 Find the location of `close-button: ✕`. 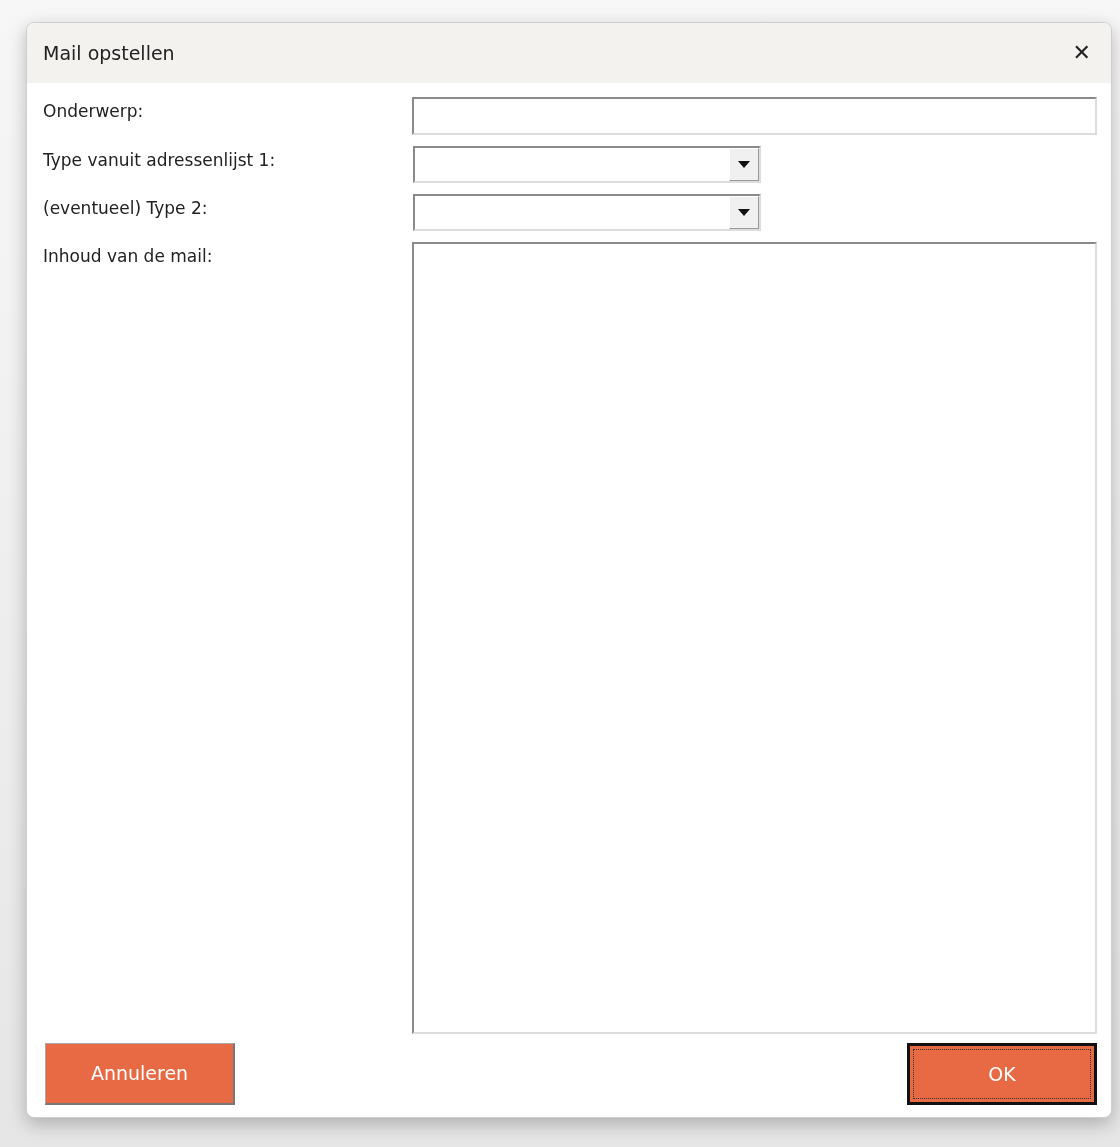

close-button: ✕ is located at coordinates (1081, 53).